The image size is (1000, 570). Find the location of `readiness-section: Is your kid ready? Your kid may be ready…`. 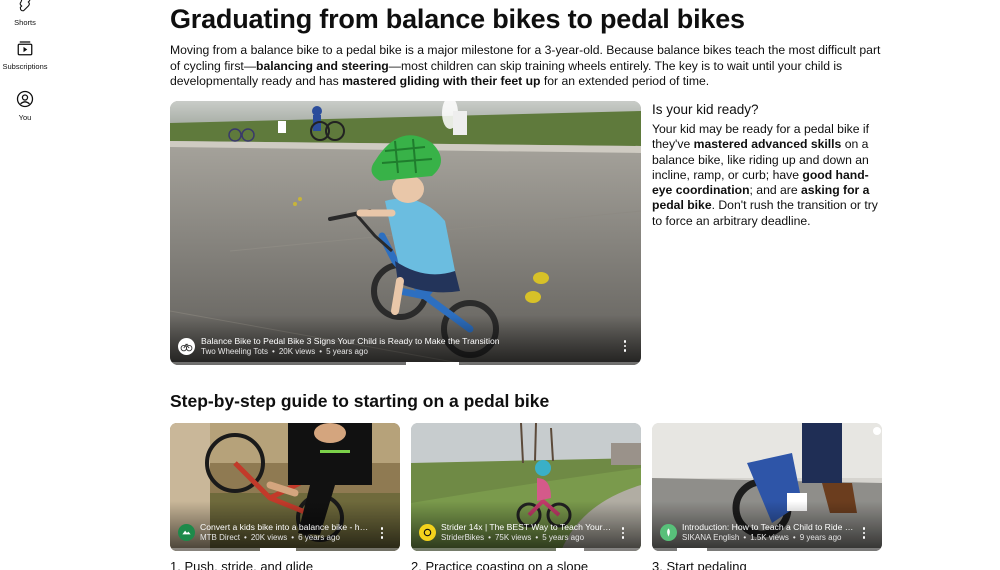

readiness-section: Is your kid ready? Your kid may be ready… is located at coordinates (768, 165).